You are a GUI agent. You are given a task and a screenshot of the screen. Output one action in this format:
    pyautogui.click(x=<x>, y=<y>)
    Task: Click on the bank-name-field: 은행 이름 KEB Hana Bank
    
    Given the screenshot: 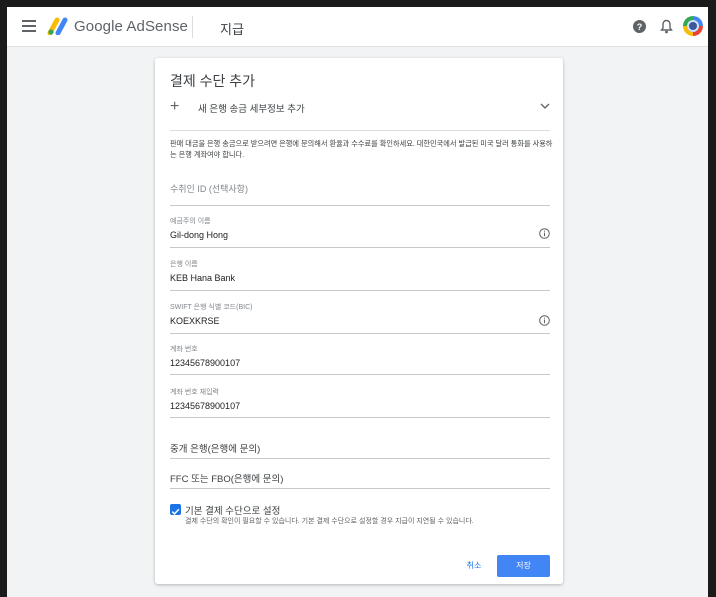 What is the action you would take?
    pyautogui.click(x=360, y=275)
    